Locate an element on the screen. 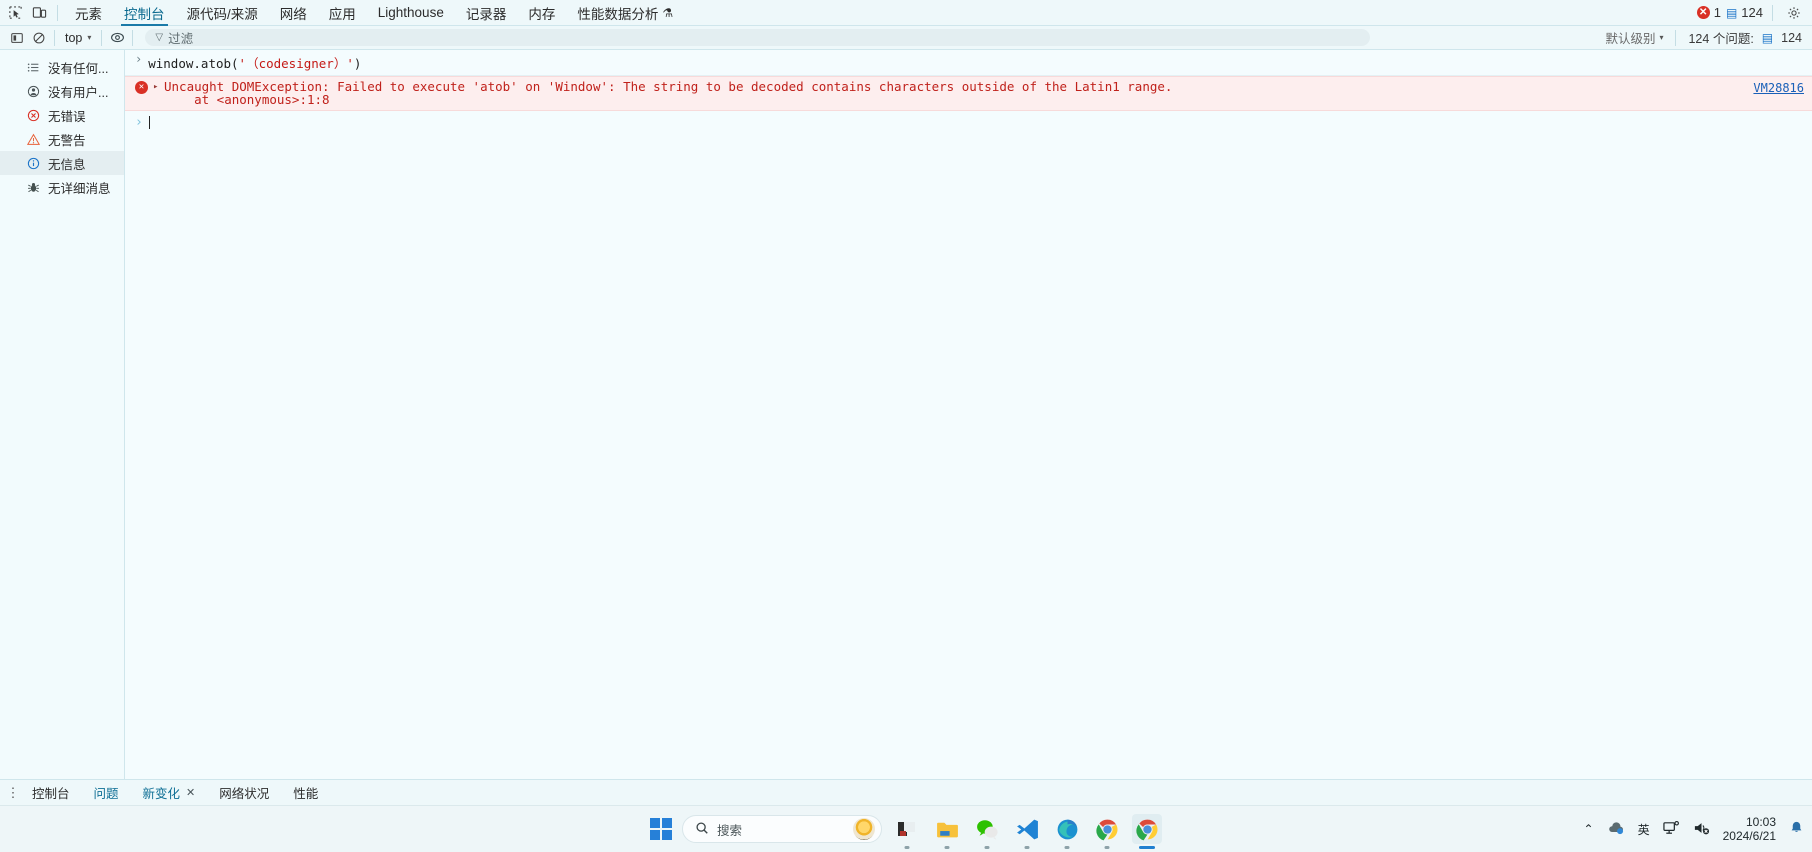 This screenshot has width=1812, height=852. system-tray: ⌃ 英 10:03 2024/6/21 is located at coordinates (1694, 829).